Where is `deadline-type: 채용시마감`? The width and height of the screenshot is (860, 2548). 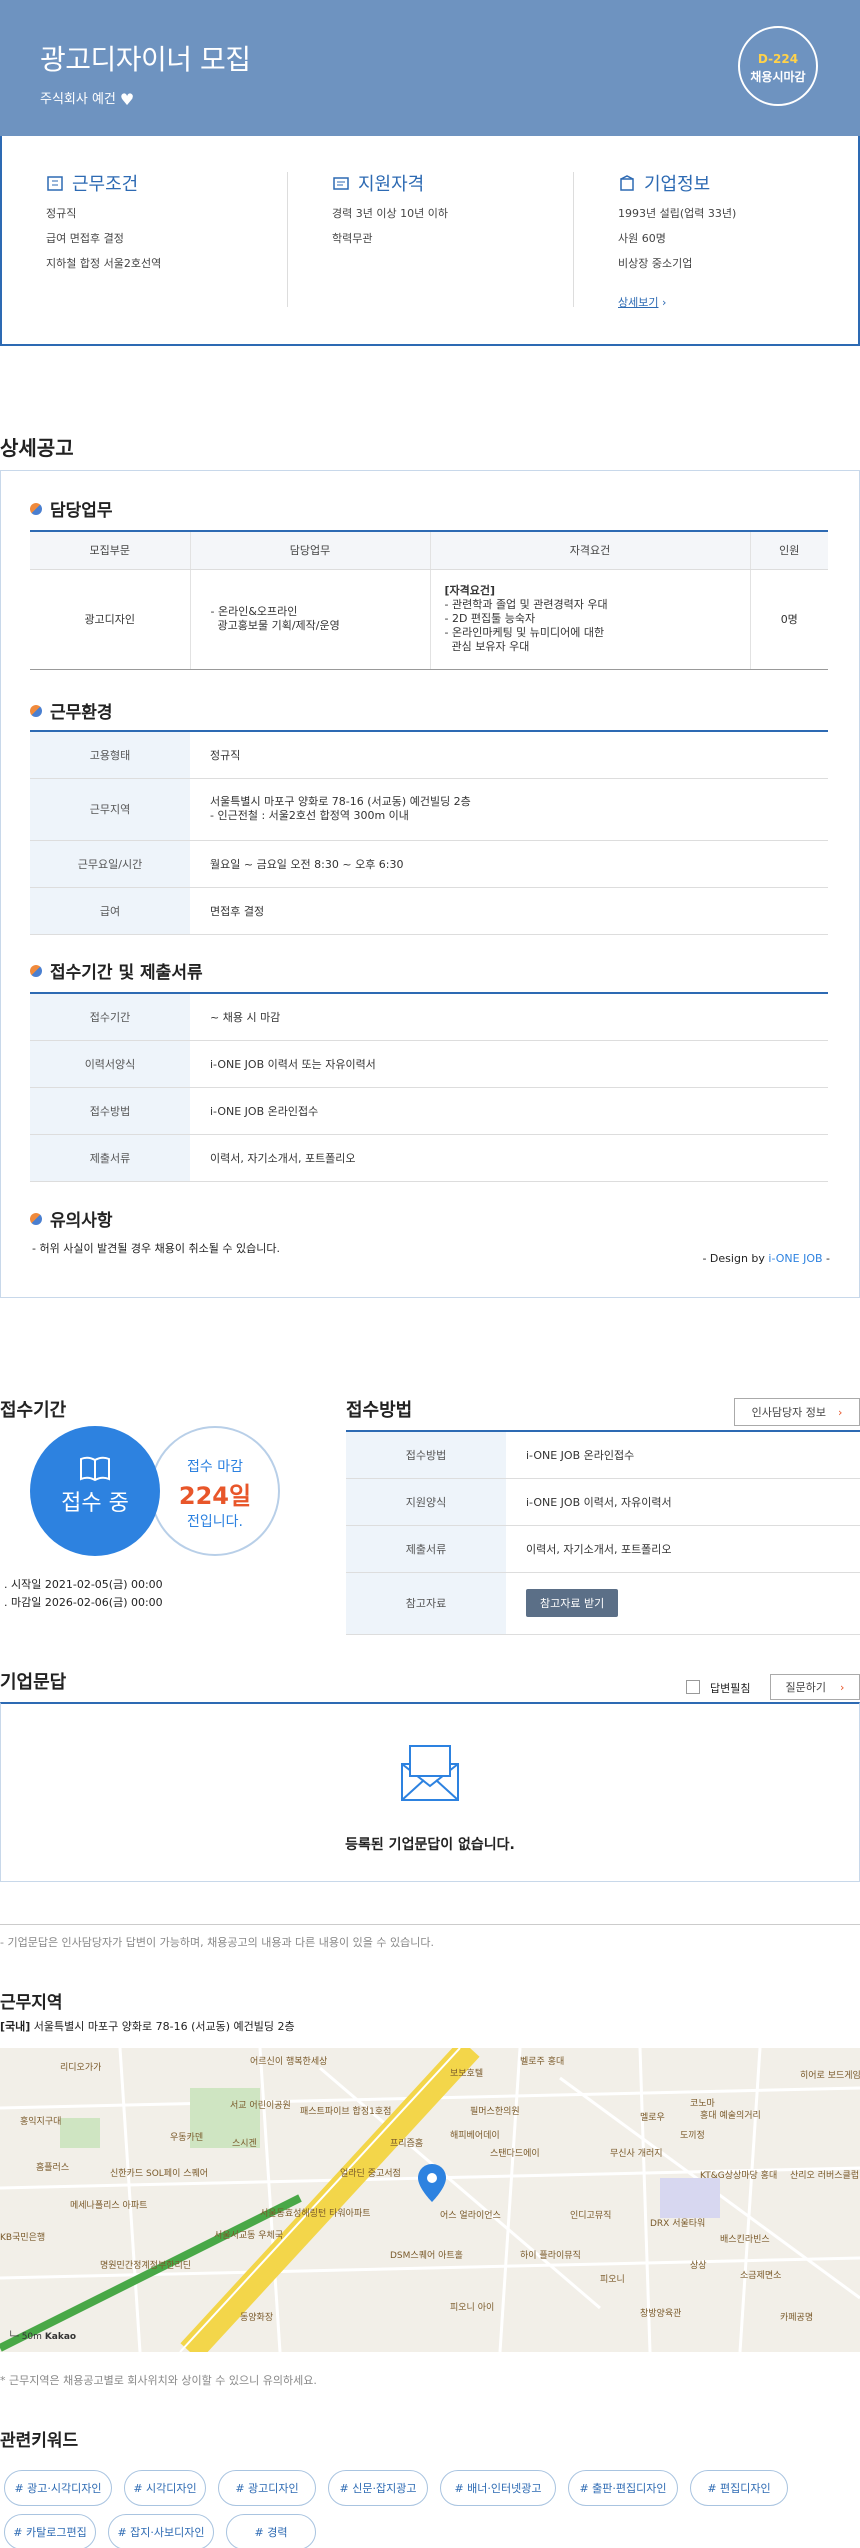 deadline-type: 채용시마감 is located at coordinates (778, 77).